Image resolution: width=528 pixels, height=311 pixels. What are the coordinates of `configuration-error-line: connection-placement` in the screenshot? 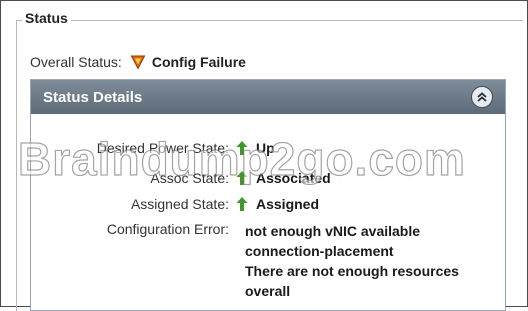 It's located at (319, 251).